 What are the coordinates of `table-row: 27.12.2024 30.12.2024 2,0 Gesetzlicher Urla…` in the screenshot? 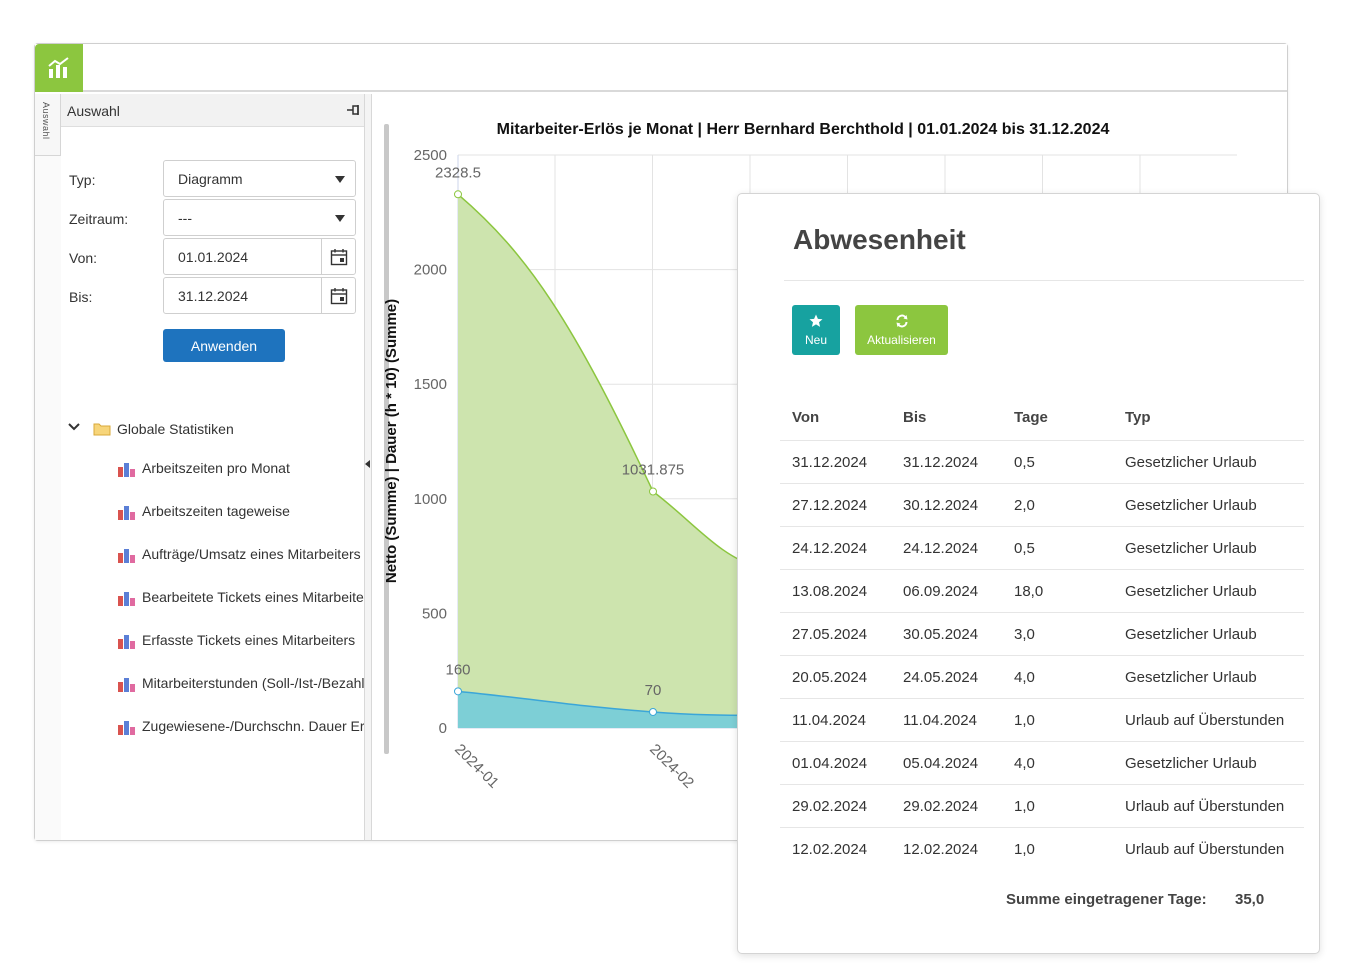 It's located at (1042, 504).